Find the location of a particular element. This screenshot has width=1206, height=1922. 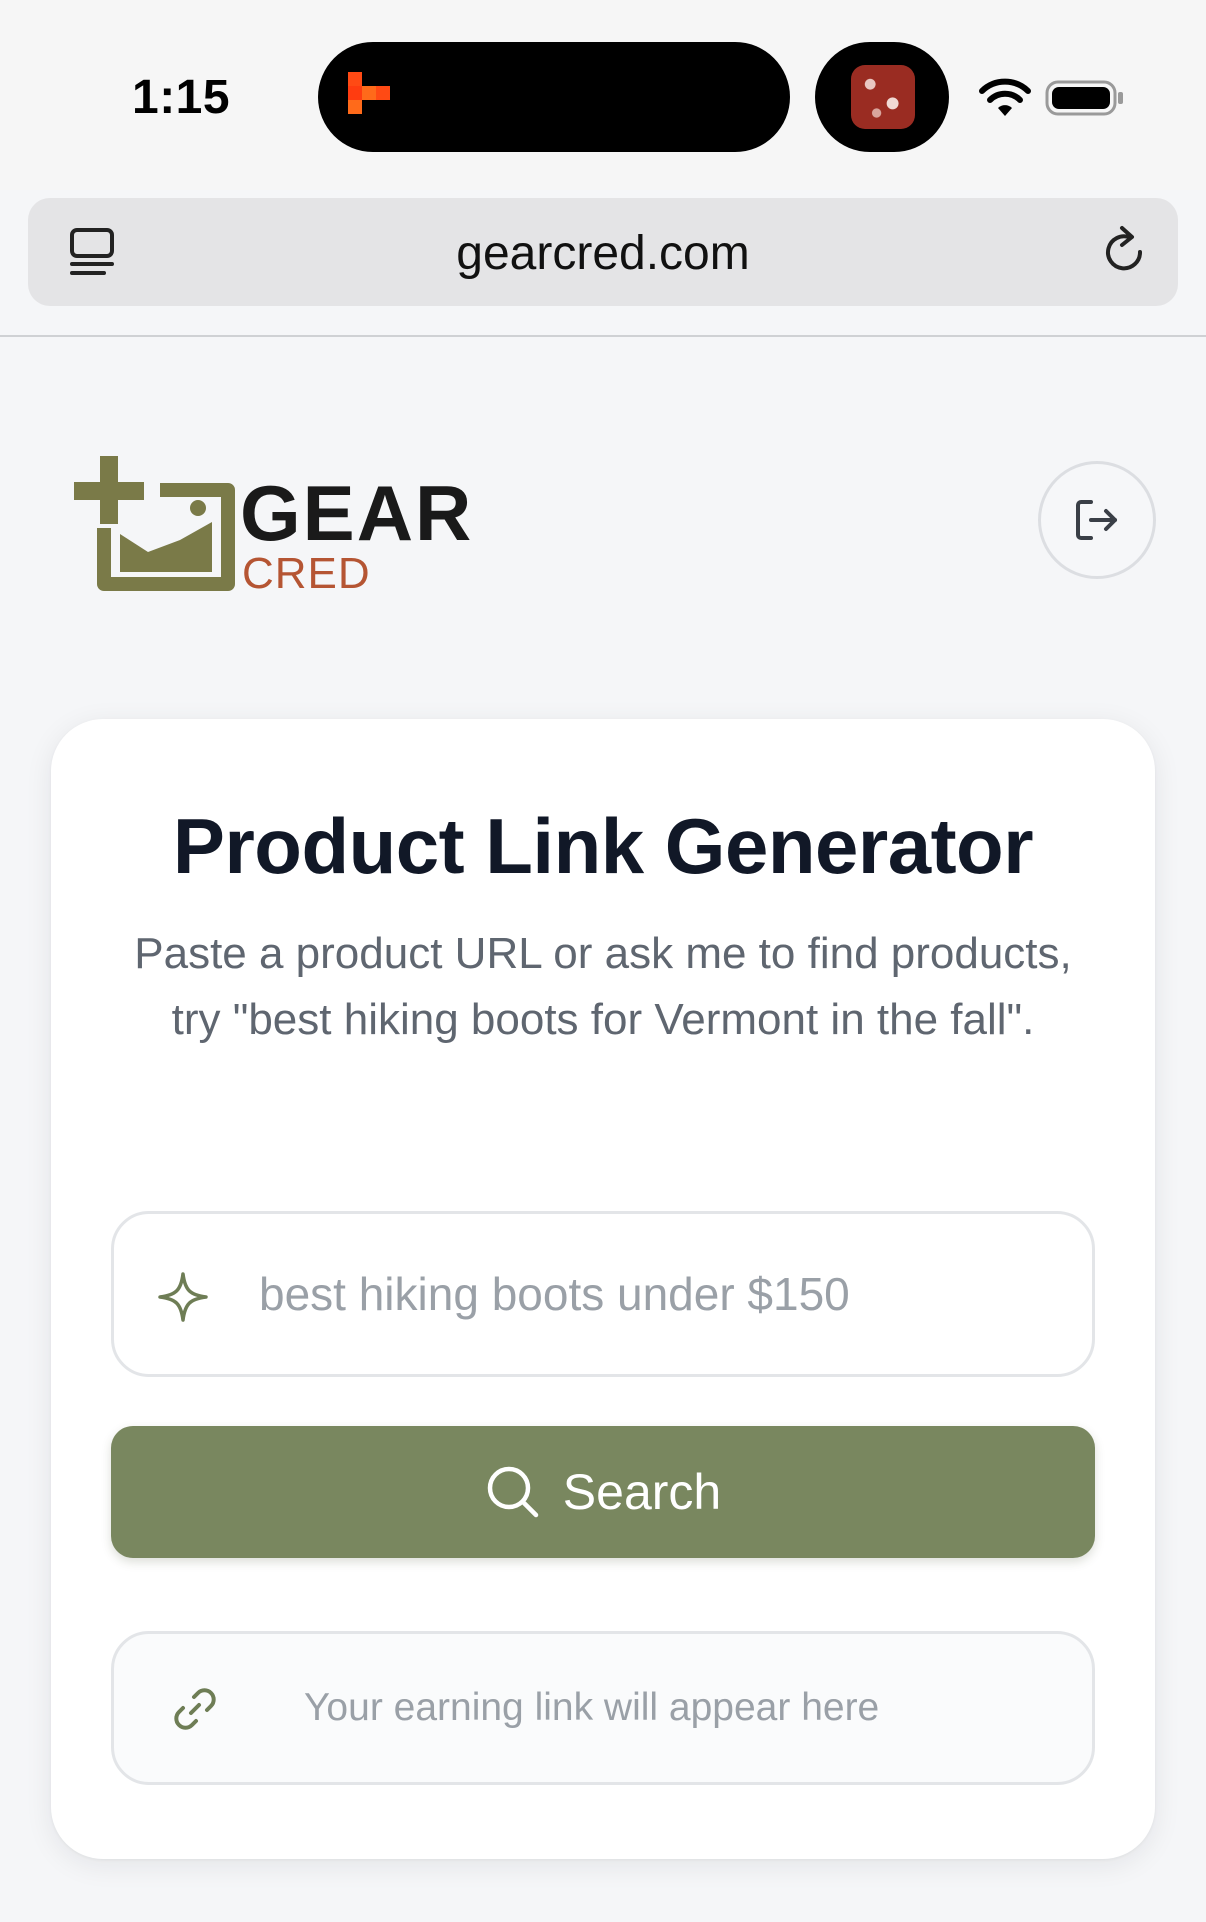

search-button: Search is located at coordinates (603, 1492).